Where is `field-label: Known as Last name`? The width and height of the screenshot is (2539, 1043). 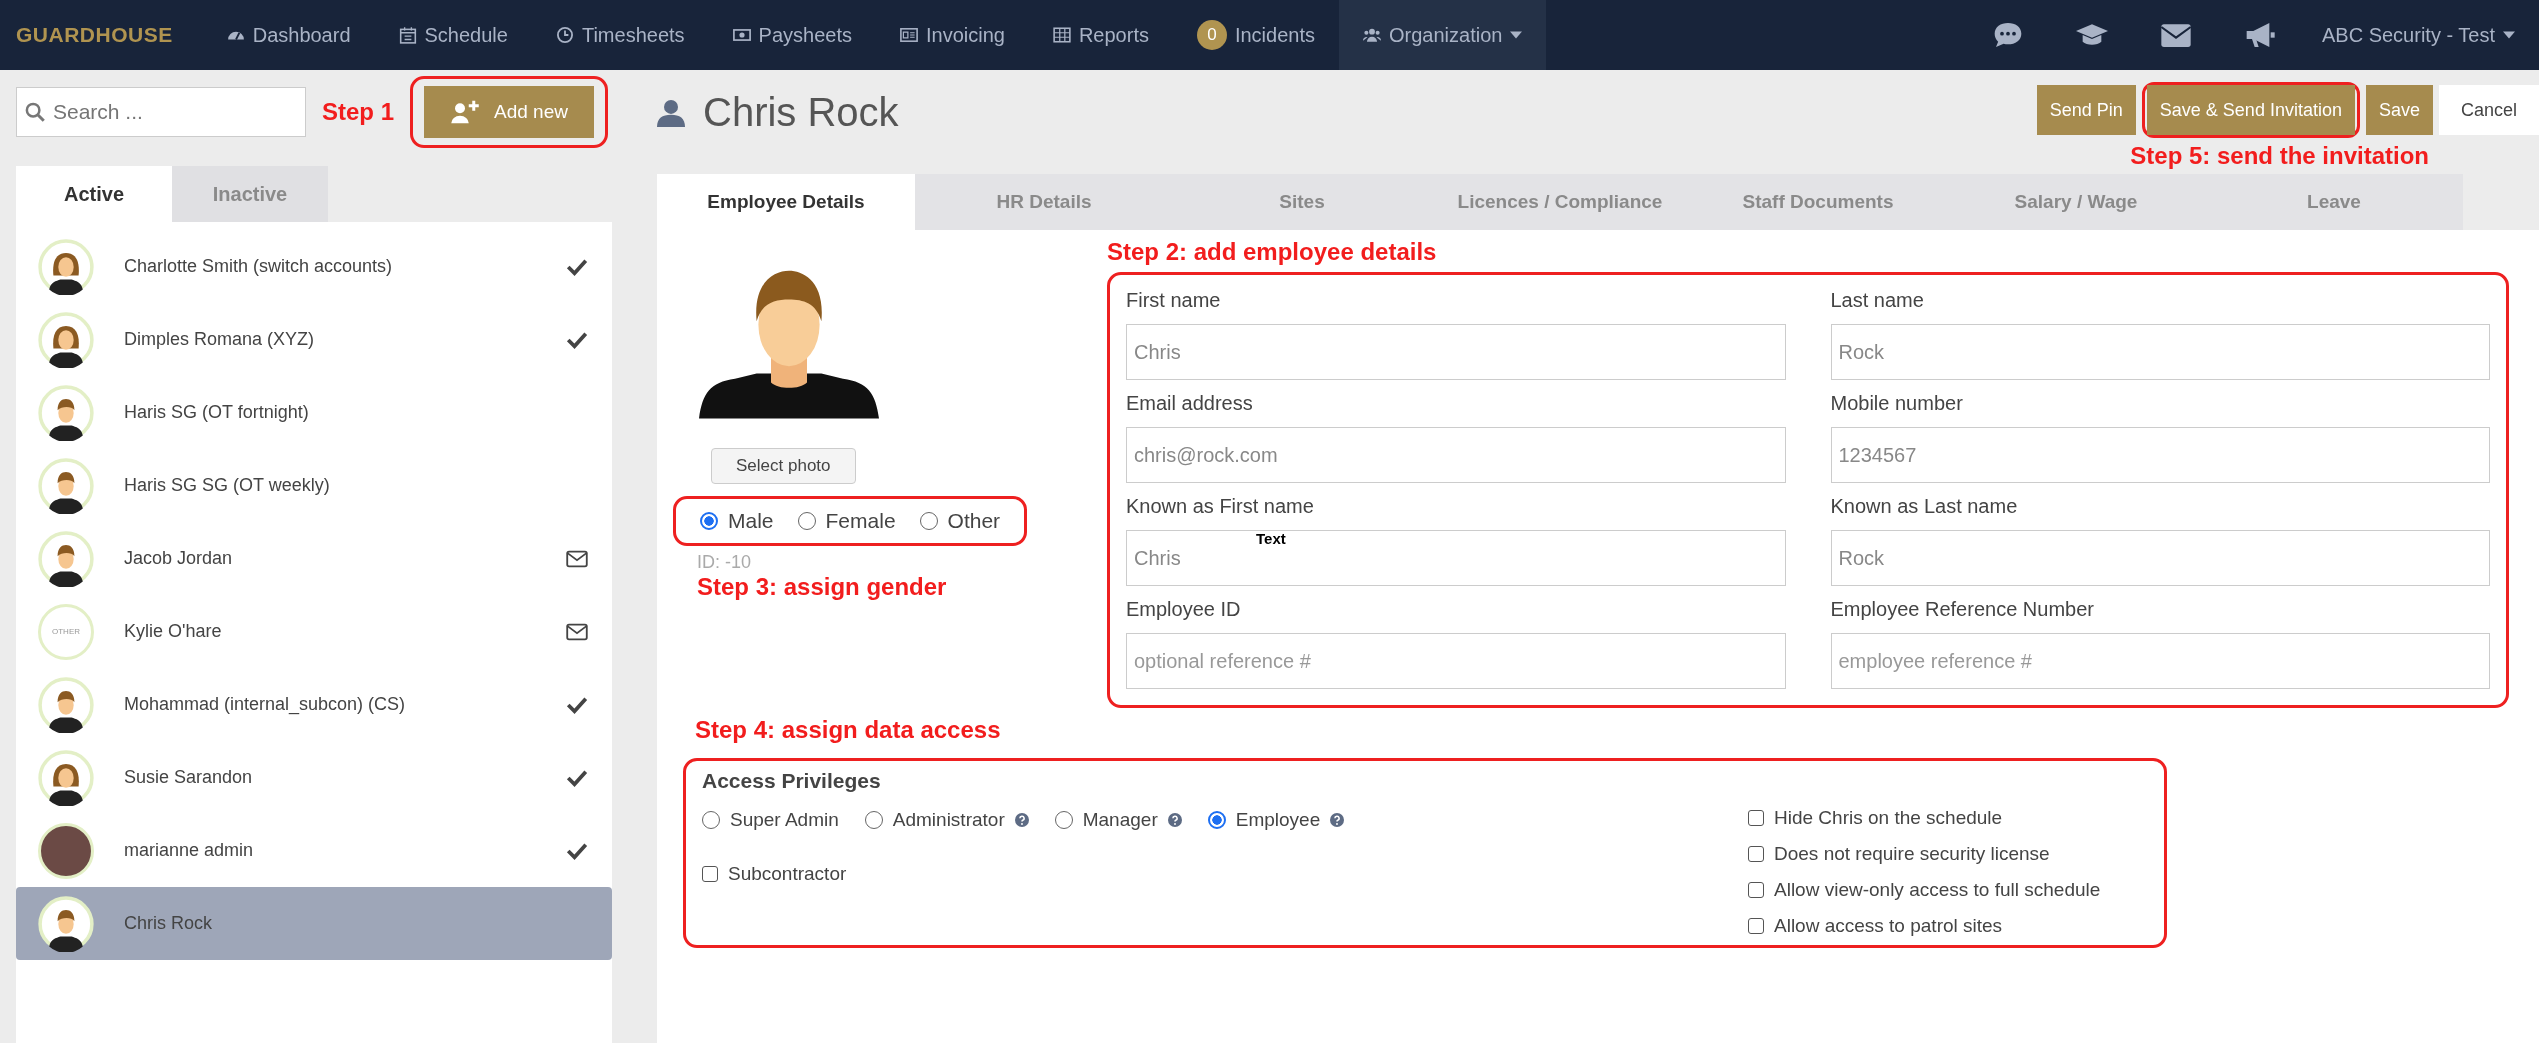
field-label: Known as Last name is located at coordinates (1924, 506).